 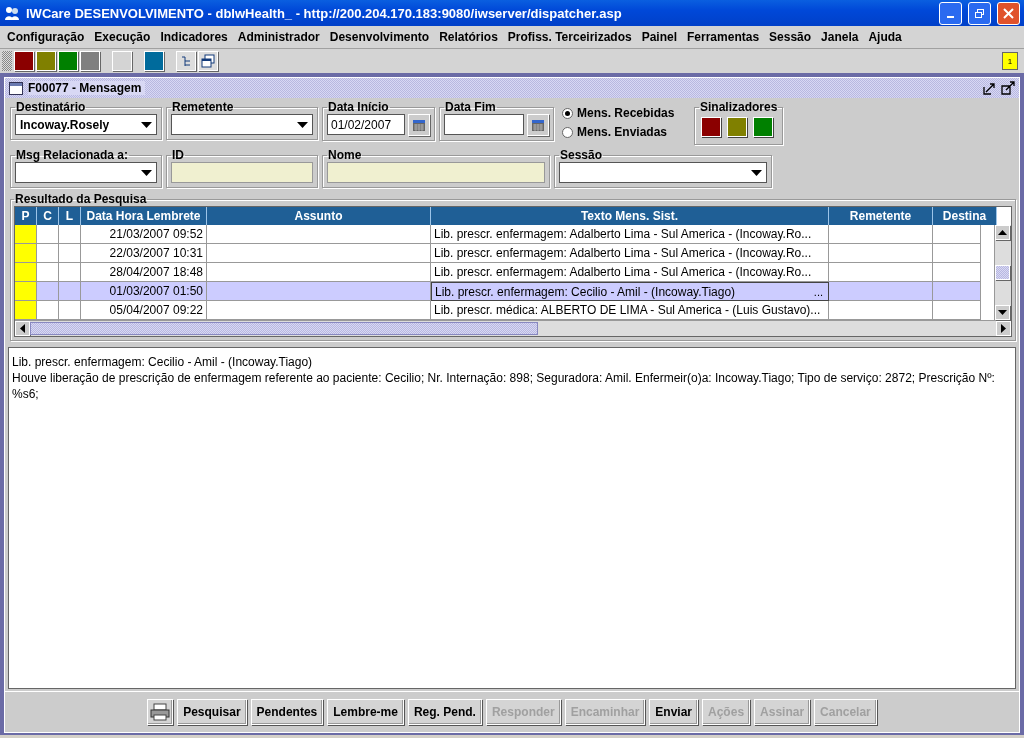 What do you see at coordinates (203, 107) in the screenshot?
I see `field-label: Remetente` at bounding box center [203, 107].